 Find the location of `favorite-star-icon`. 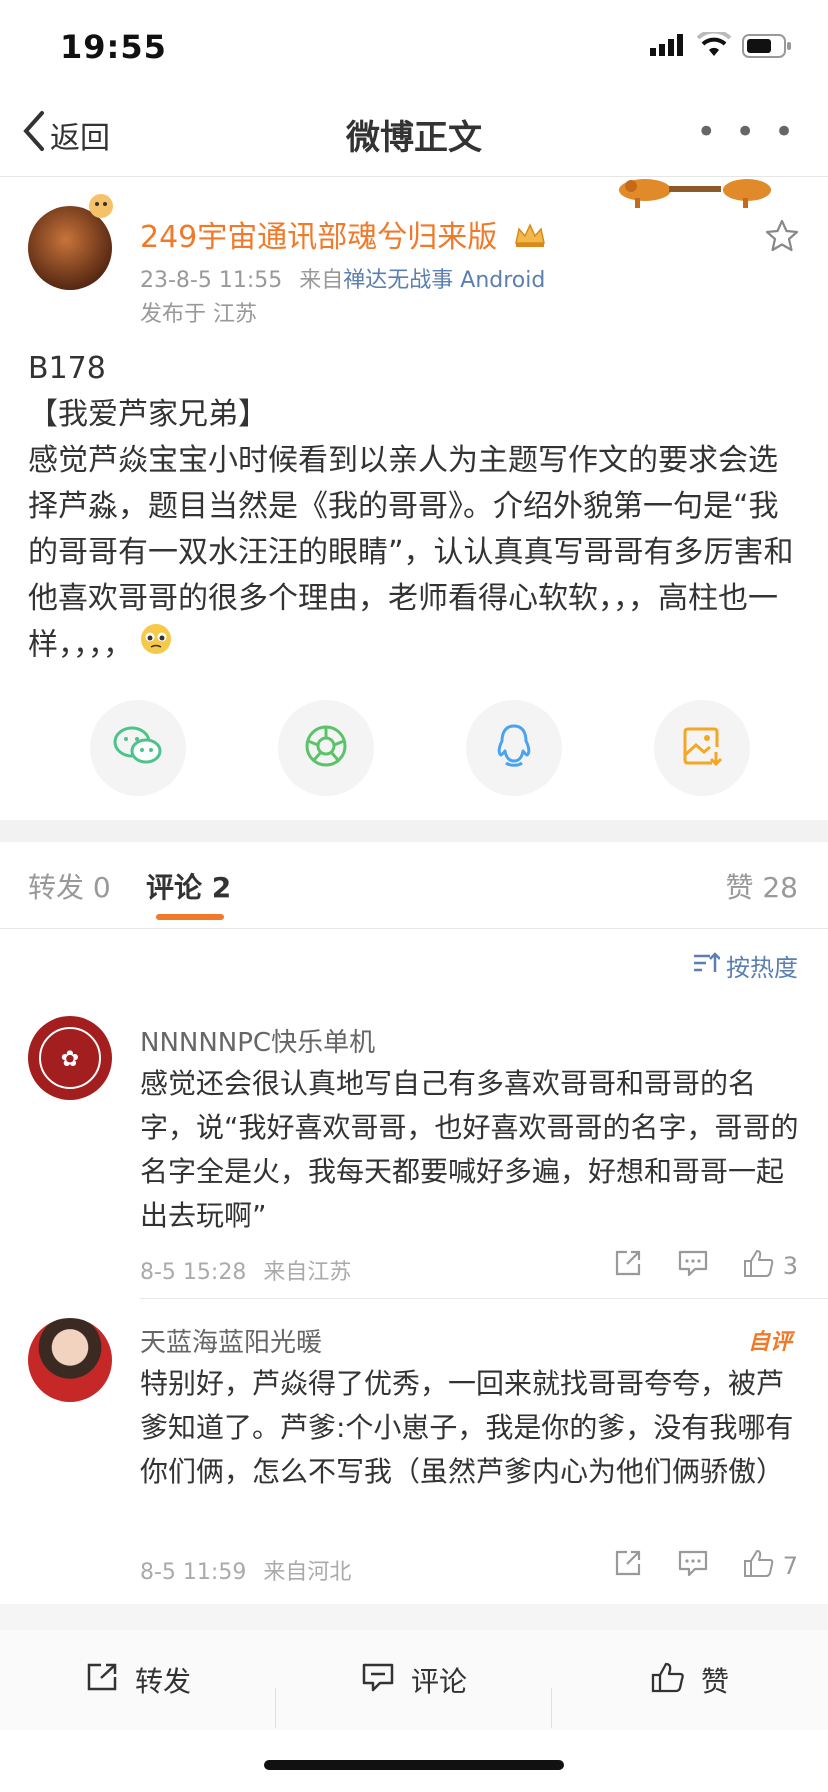

favorite-star-icon is located at coordinates (782, 238).